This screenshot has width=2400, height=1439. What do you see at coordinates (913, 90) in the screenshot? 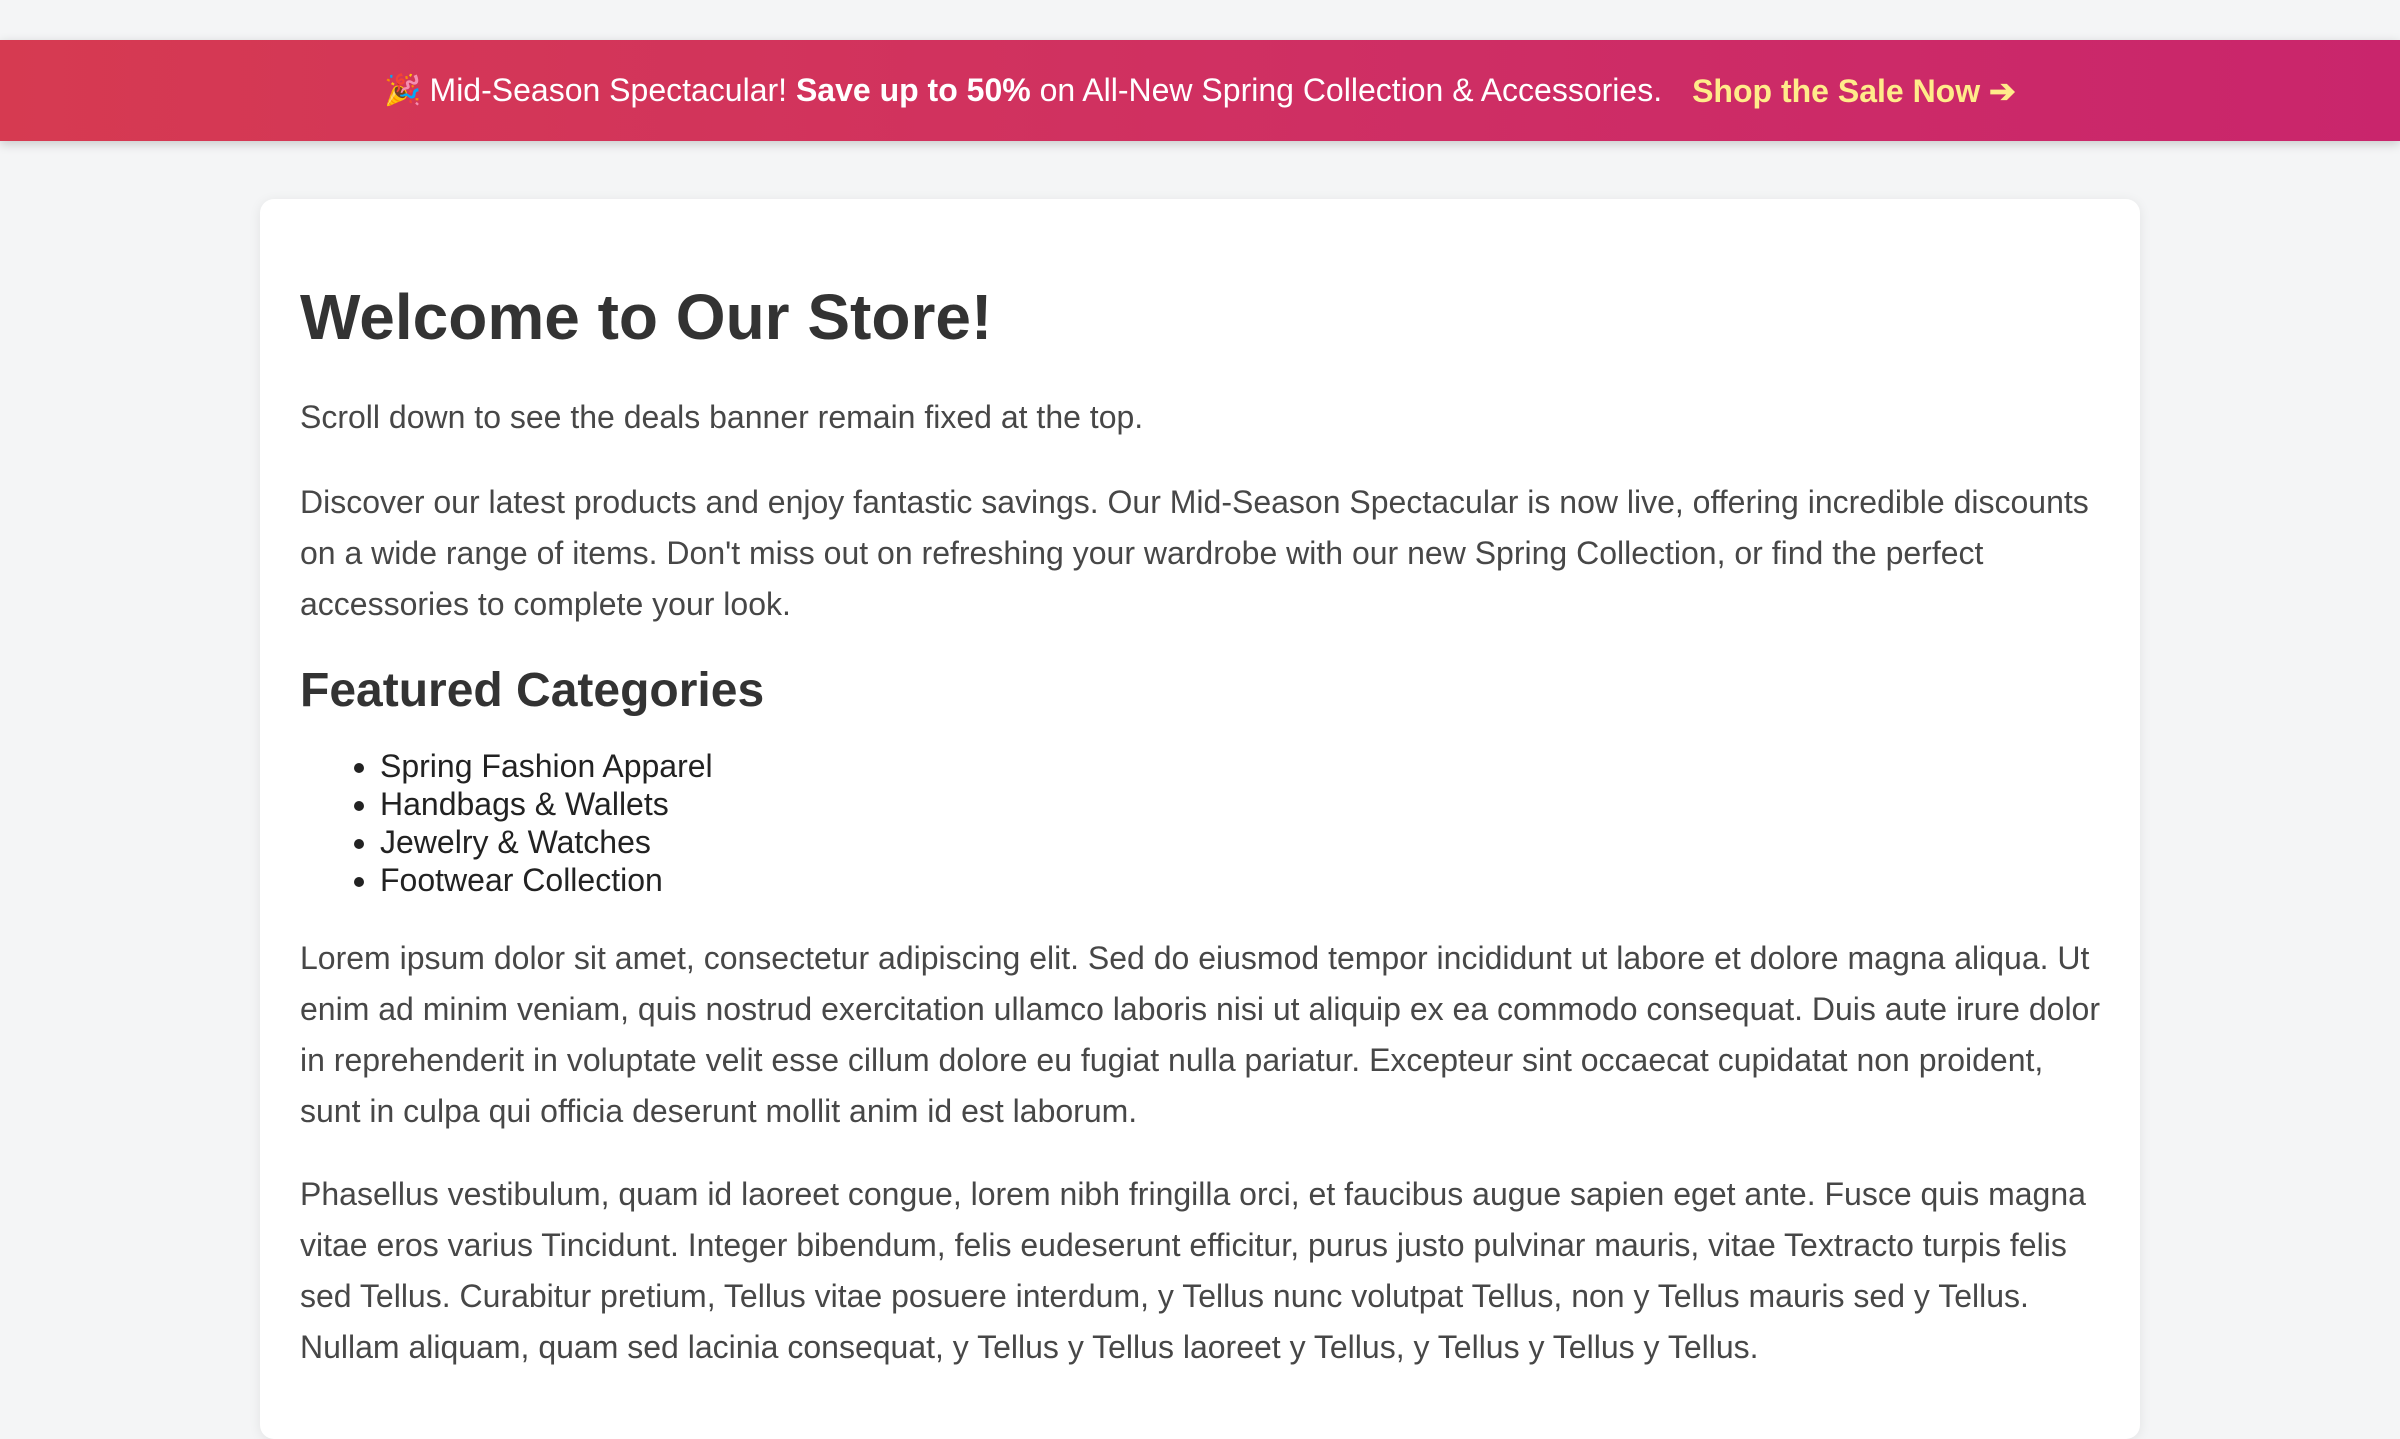
I see `banner-text-discount: Save up to 50%` at bounding box center [913, 90].